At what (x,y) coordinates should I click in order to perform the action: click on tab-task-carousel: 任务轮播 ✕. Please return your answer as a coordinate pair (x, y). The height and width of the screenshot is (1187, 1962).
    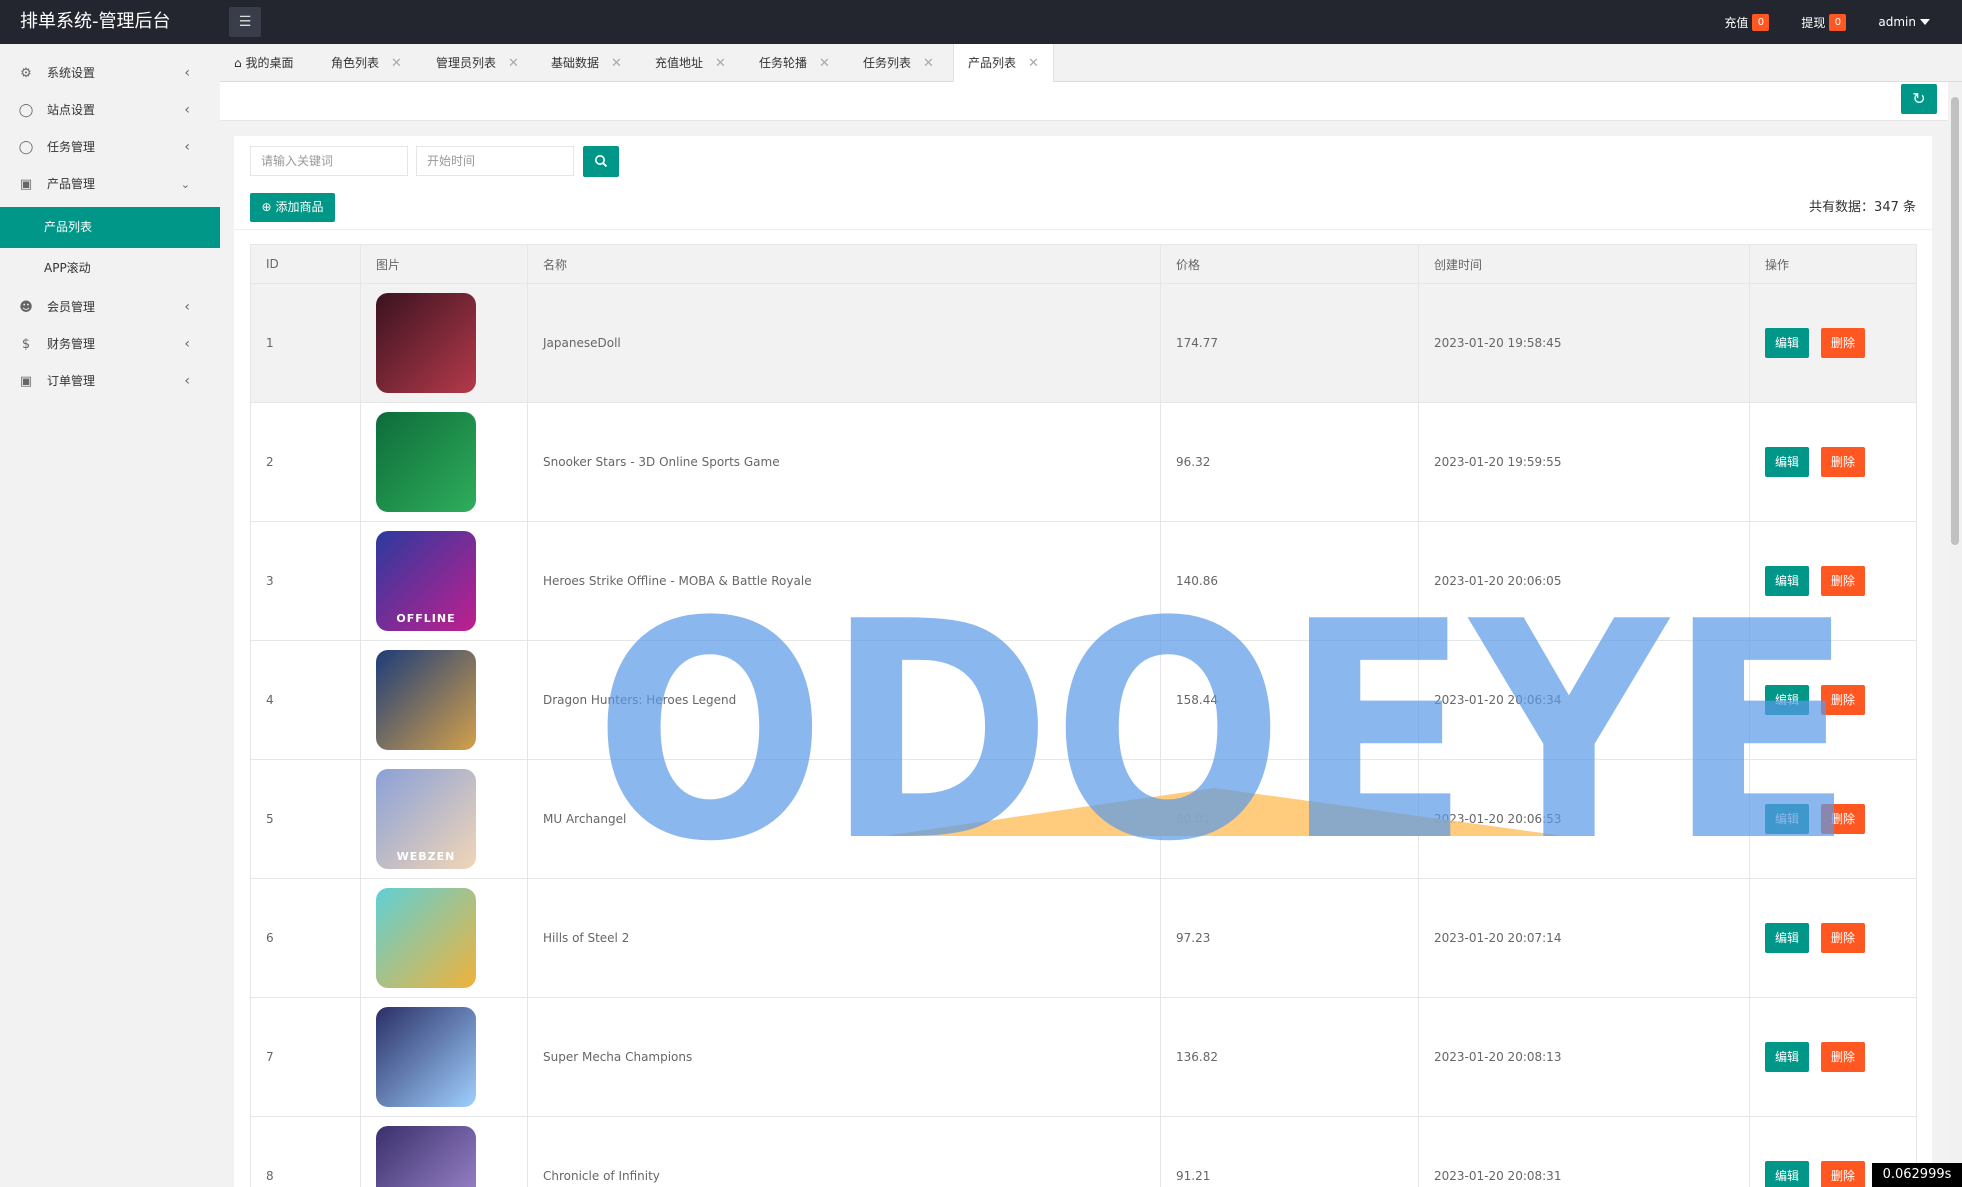
    Looking at the image, I should click on (794, 63).